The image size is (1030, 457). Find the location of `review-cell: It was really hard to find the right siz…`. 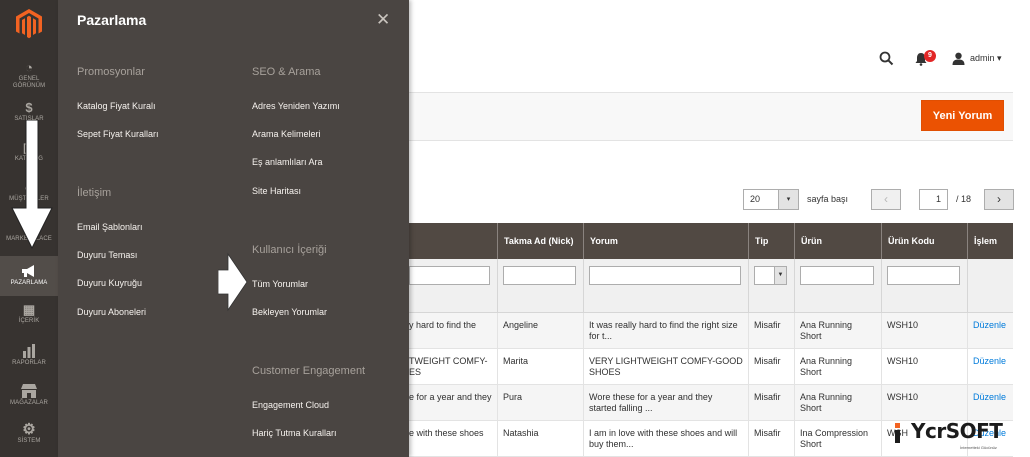

review-cell: It was really hard to find the right siz… is located at coordinates (663, 330).